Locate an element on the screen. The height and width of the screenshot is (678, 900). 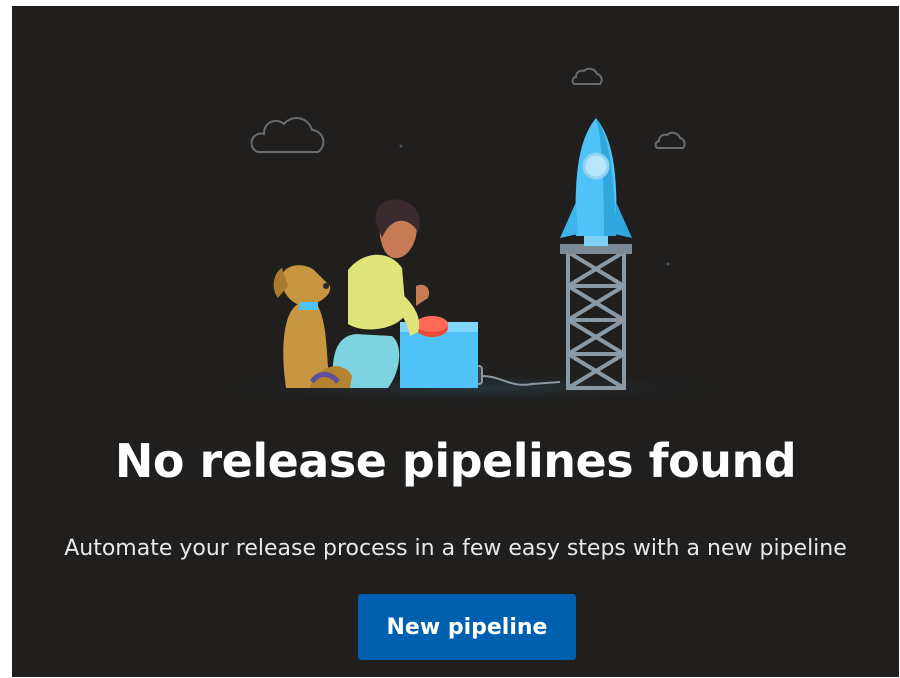
launch-tower-icon is located at coordinates (596, 320).